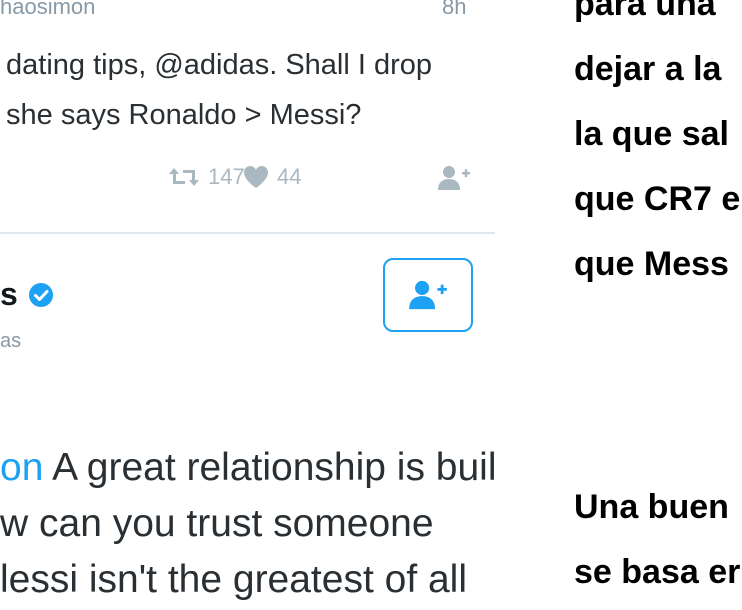 This screenshot has width=742, height=610. What do you see at coordinates (657, 572) in the screenshot?
I see `caption-line: se basa er` at bounding box center [657, 572].